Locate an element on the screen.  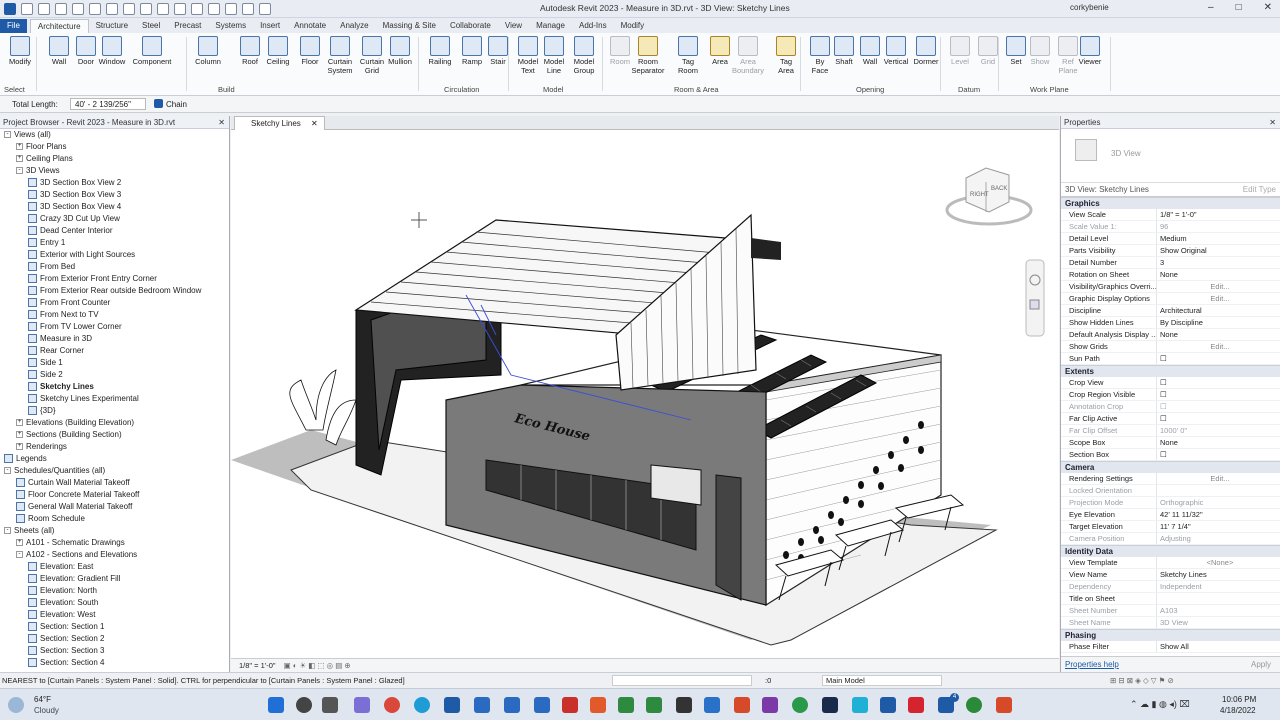
floor-button: Floor is located at coordinates (310, 51).